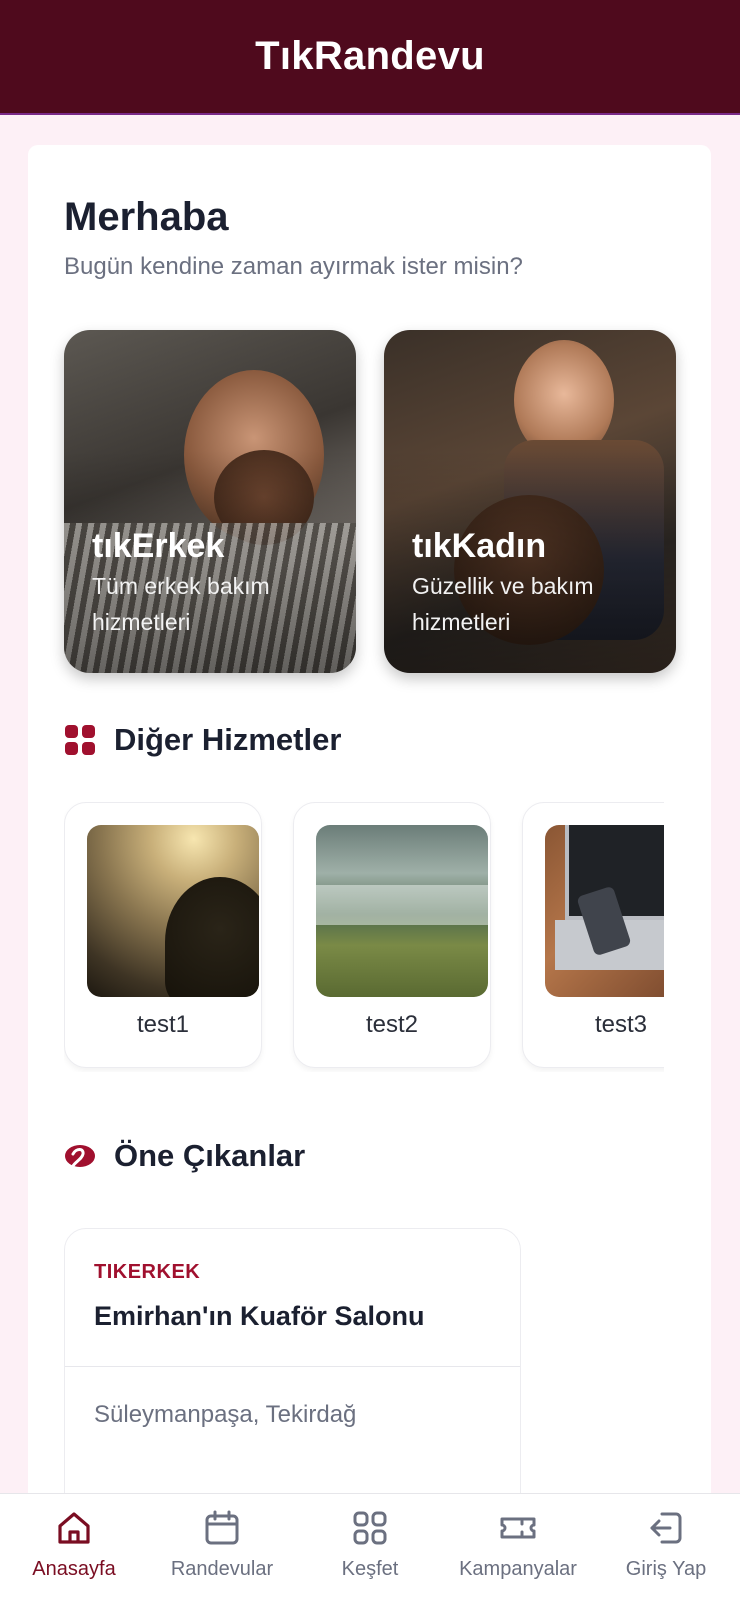 This screenshot has width=740, height=1600. What do you see at coordinates (666, 1547) in the screenshot?
I see `nav-login: Giriş Yap` at bounding box center [666, 1547].